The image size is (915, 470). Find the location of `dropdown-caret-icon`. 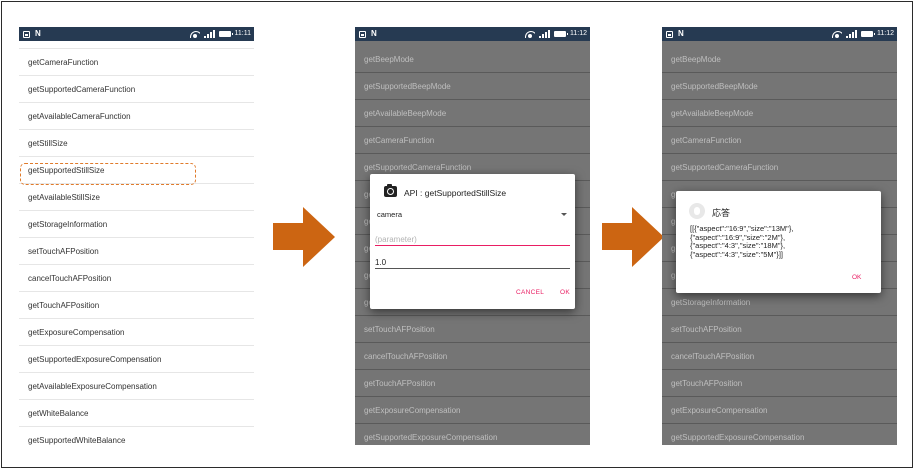

dropdown-caret-icon is located at coordinates (564, 214).